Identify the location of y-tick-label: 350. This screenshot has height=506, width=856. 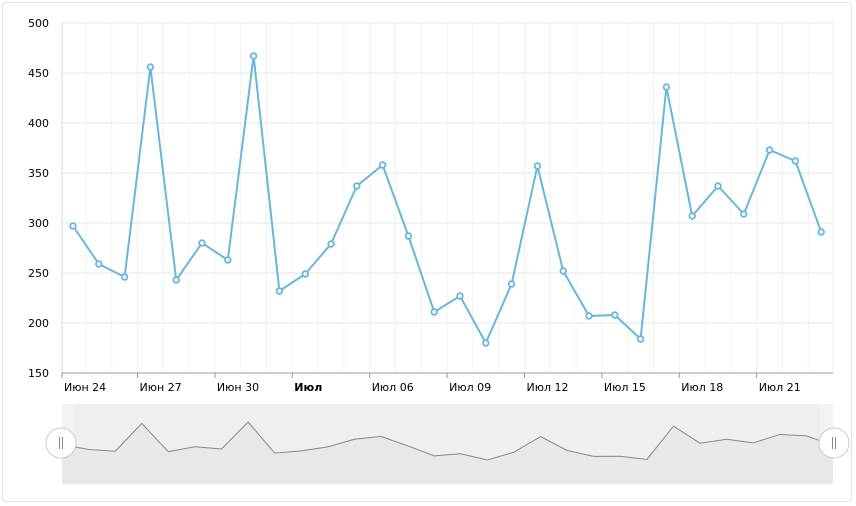
(38, 173).